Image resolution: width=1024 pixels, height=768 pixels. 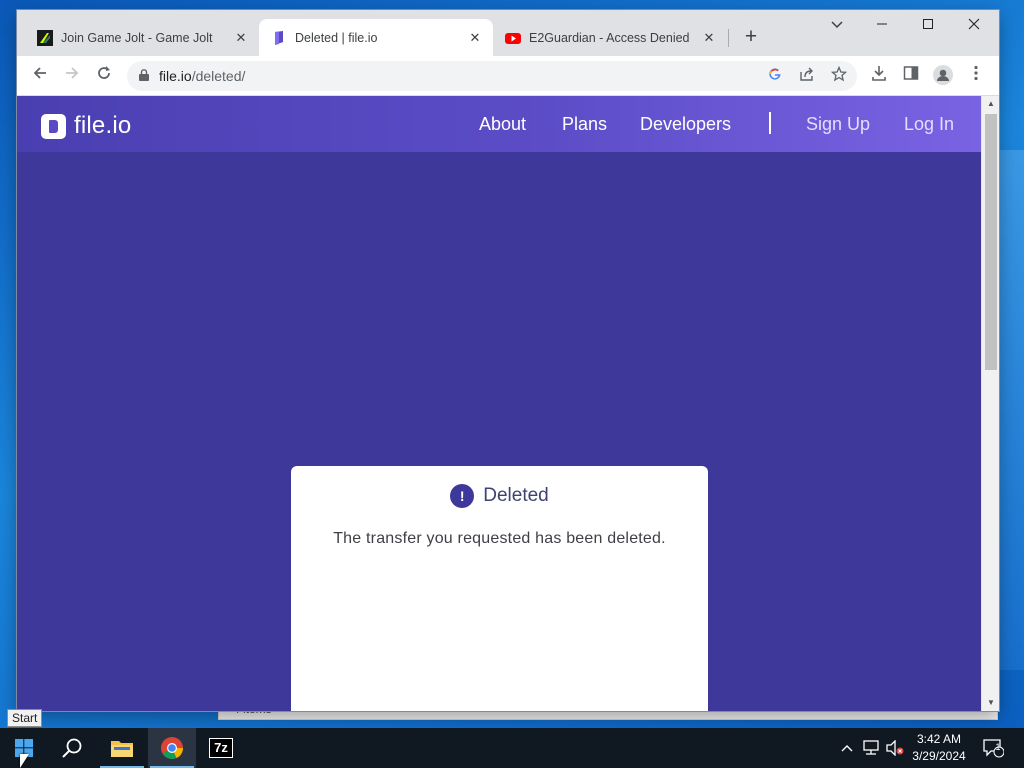 What do you see at coordinates (584, 124) in the screenshot?
I see `nav-plans: Plans` at bounding box center [584, 124].